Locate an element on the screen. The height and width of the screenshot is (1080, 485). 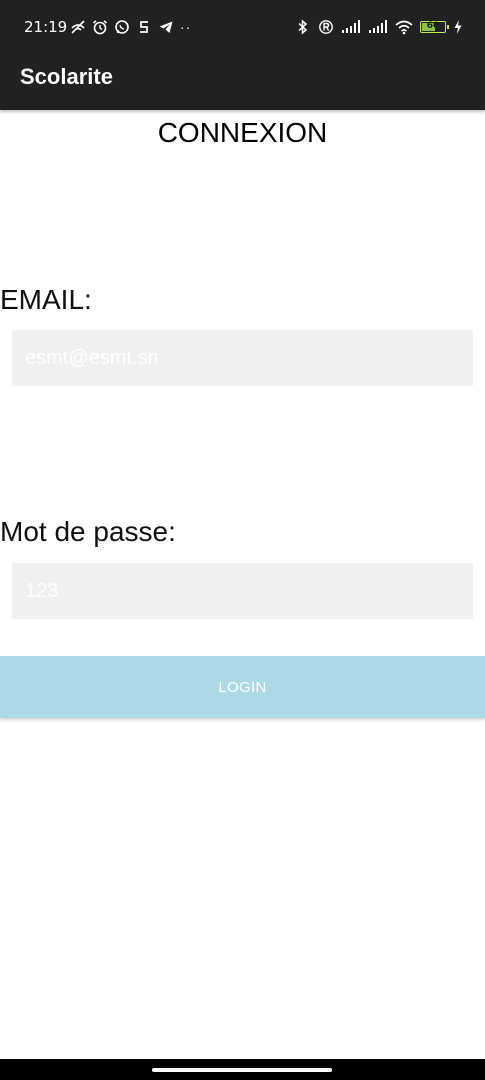
wifi-call-off-icon is located at coordinates (78, 27).